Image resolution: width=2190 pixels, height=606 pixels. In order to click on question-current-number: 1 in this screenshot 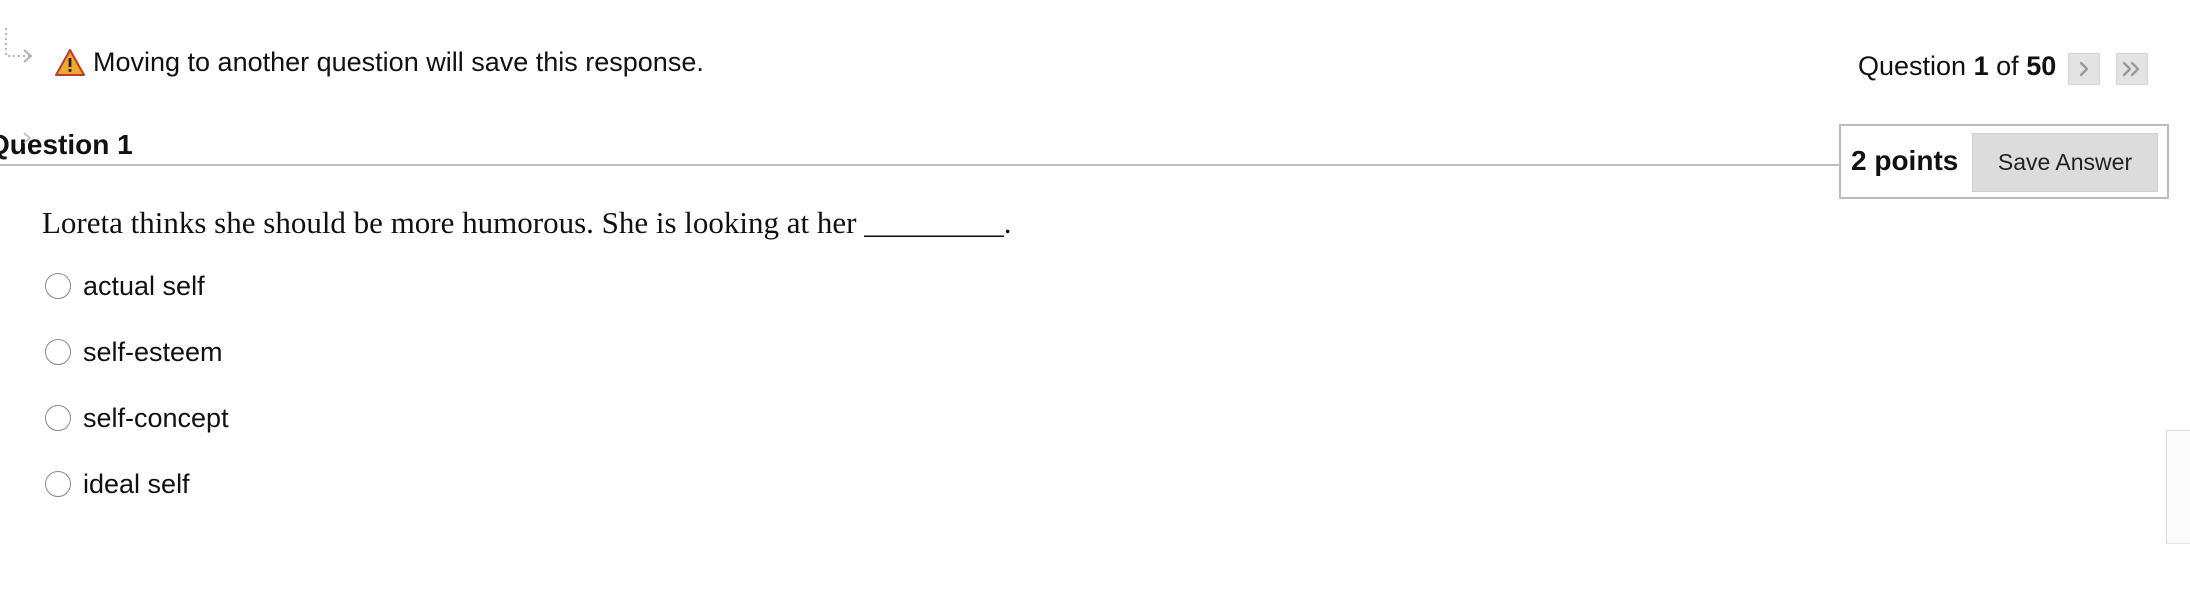, I will do `click(1981, 66)`.